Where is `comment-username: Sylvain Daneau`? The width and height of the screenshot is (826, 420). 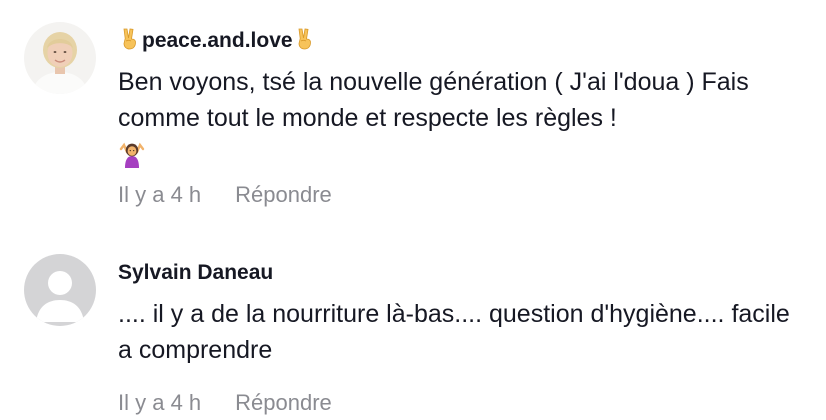 comment-username: Sylvain Daneau is located at coordinates (464, 273).